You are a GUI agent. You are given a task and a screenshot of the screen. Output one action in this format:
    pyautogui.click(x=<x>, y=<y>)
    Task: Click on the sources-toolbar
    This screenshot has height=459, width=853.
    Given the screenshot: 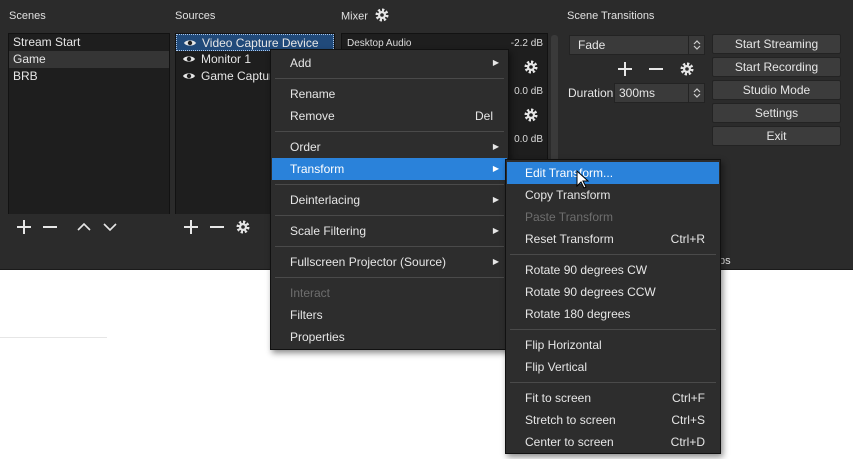 What is the action you would take?
    pyautogui.click(x=223, y=227)
    